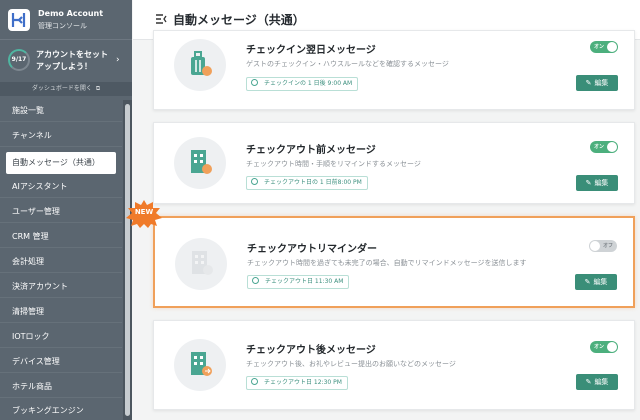 The image size is (640, 420). I want to click on schedule-badge: チェックインの 1 日後 9:00 AM, so click(302, 84).